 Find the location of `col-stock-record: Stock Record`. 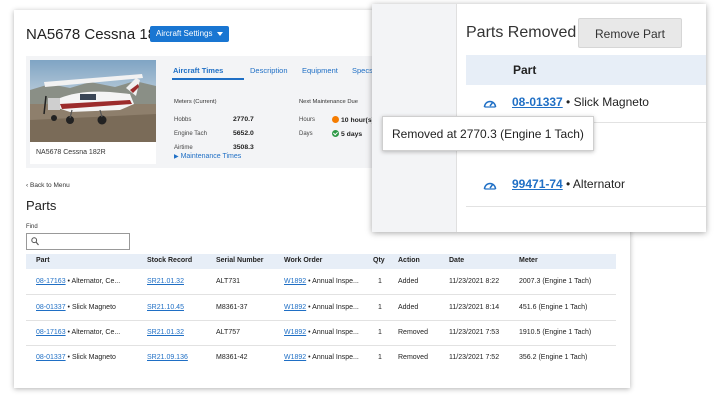

col-stock-record: Stock Record is located at coordinates (169, 260).